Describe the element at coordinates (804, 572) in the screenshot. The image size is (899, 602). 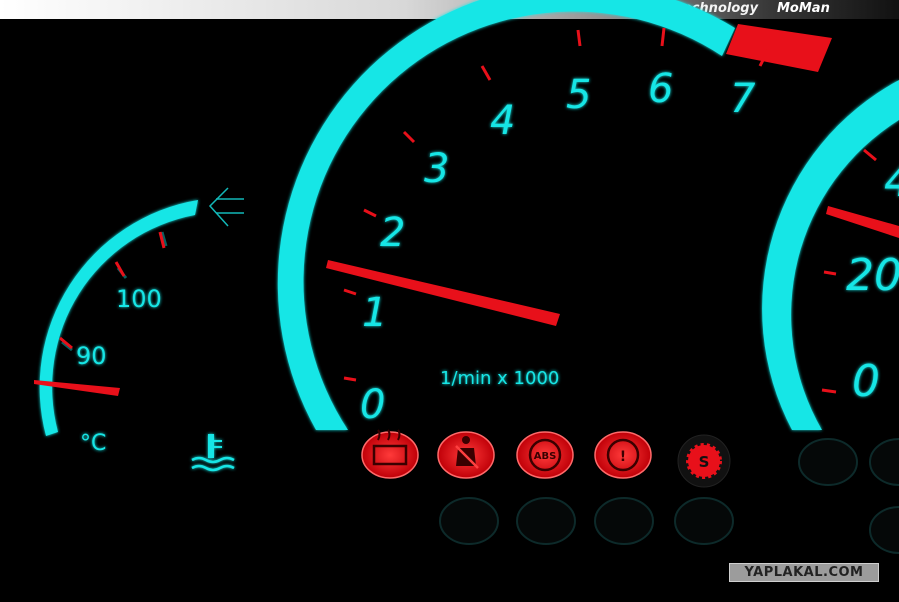
I see `watermark-label: YAPLAKAL.COM` at that location.